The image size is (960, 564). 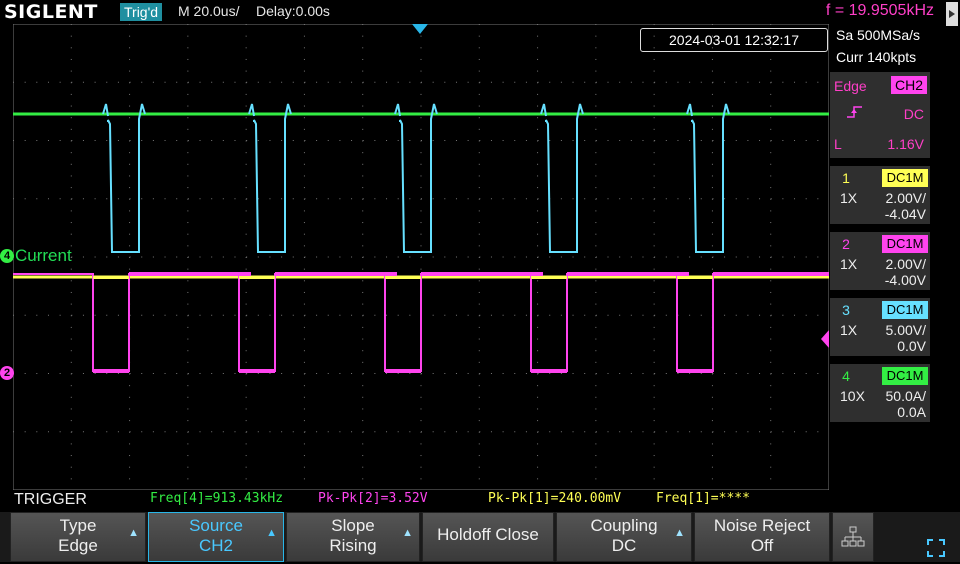 I want to click on ch4-coupling: DC1M, so click(x=905, y=376).